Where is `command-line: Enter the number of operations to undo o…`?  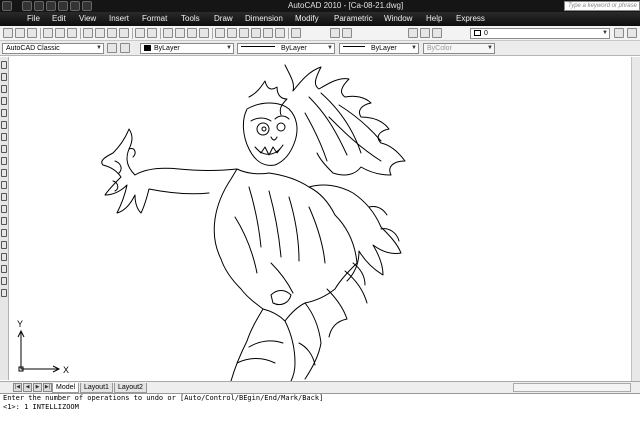 command-line: Enter the number of operations to undo o… is located at coordinates (320, 410).